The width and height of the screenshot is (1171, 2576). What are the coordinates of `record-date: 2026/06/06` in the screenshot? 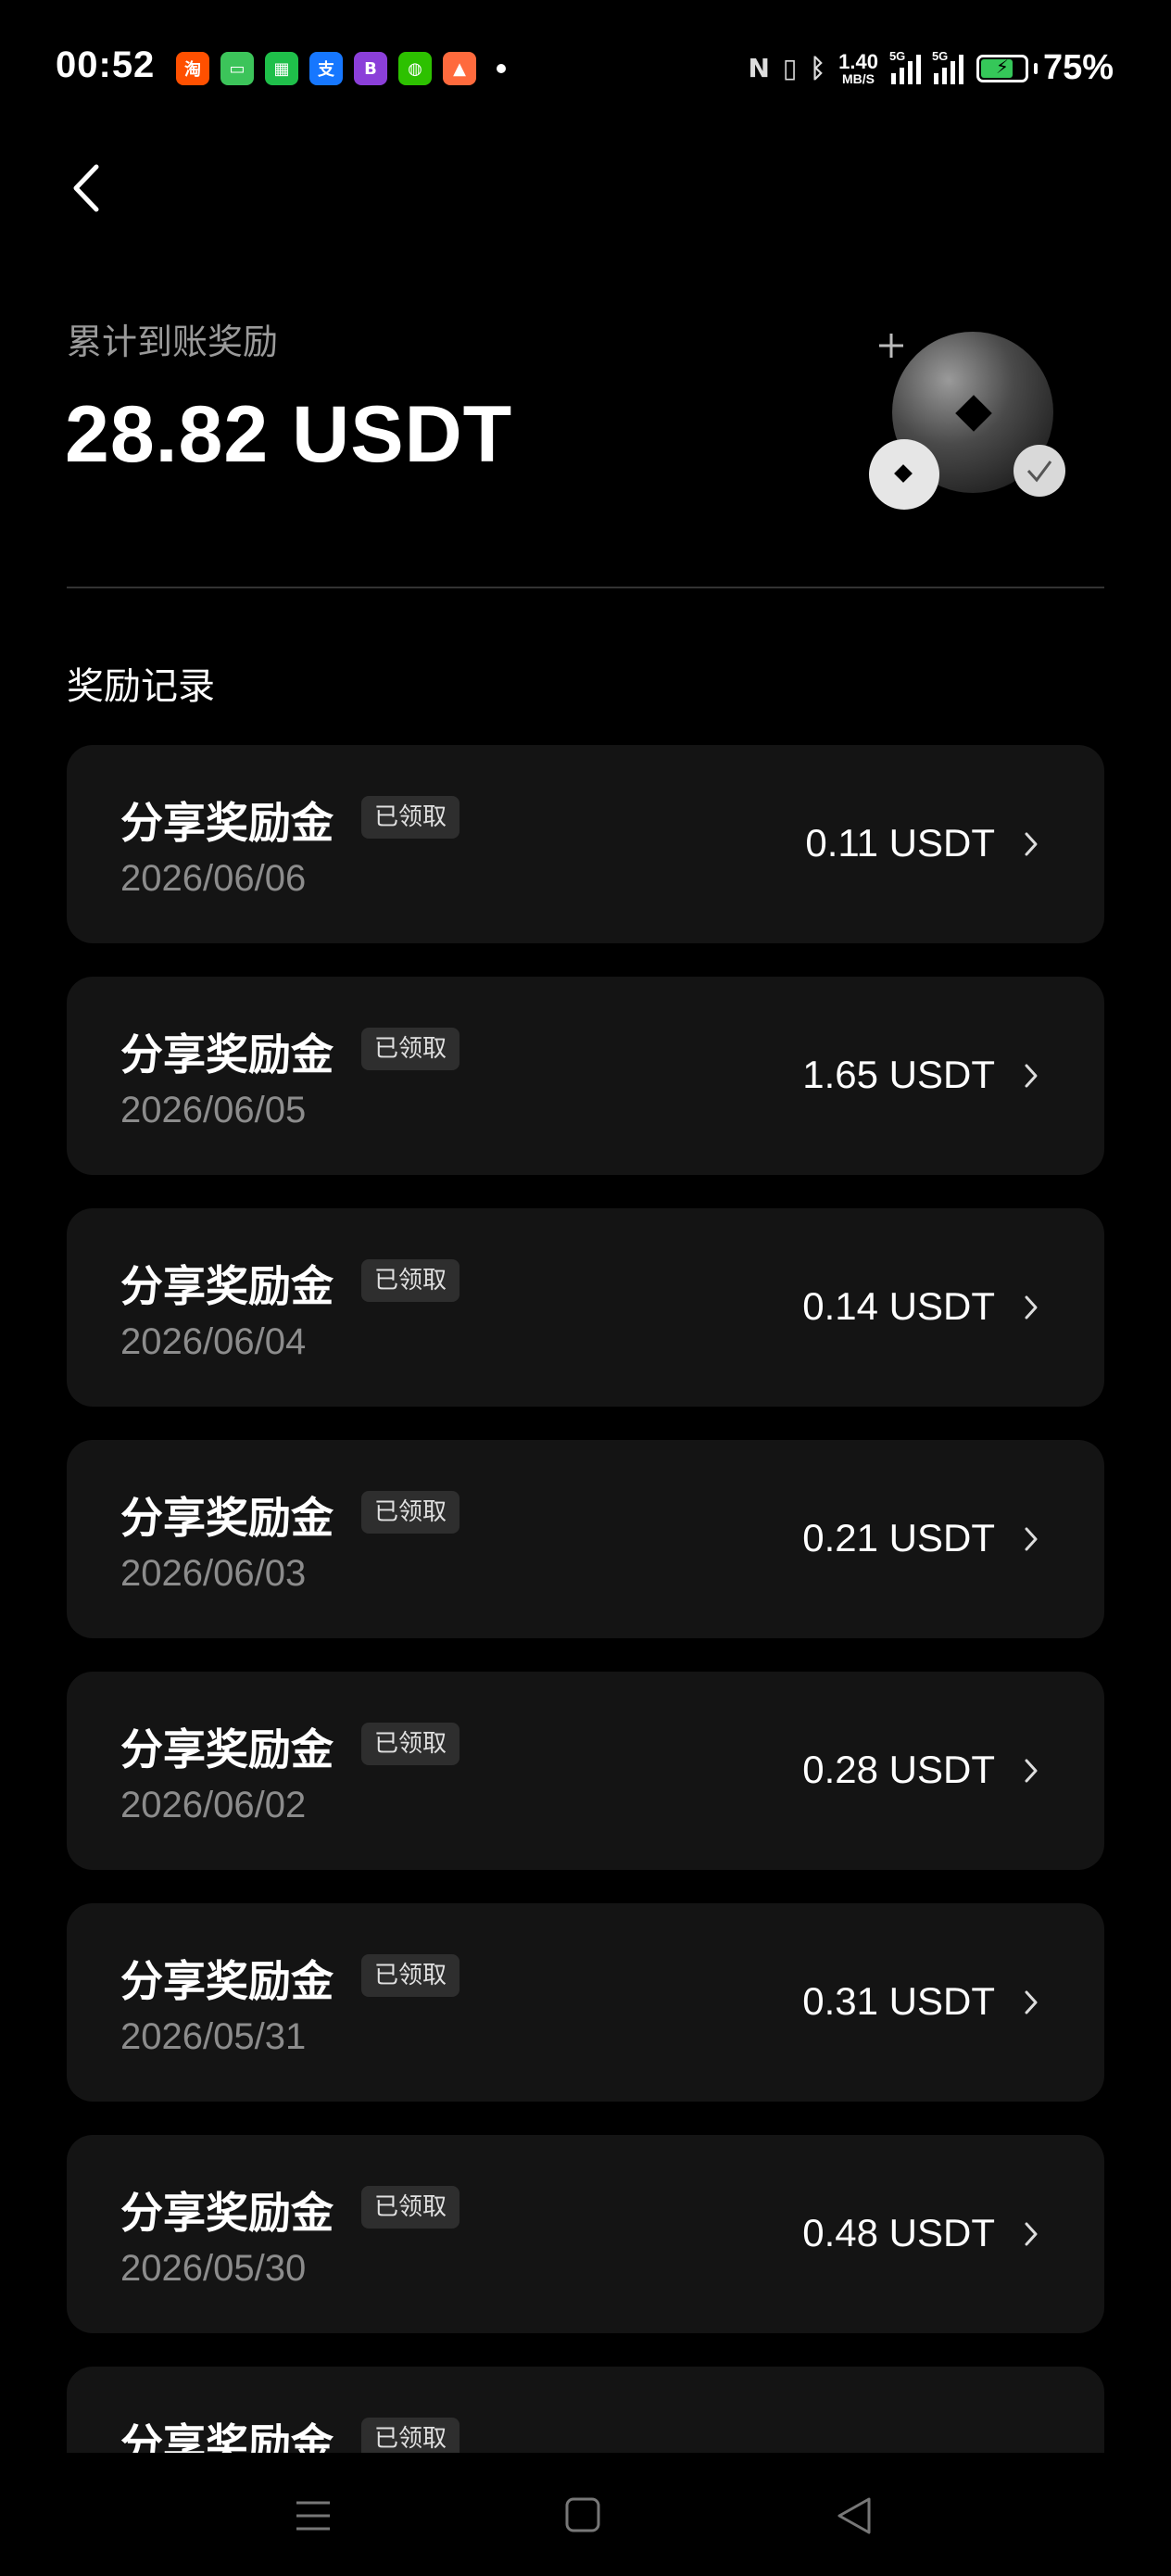 It's located at (214, 879).